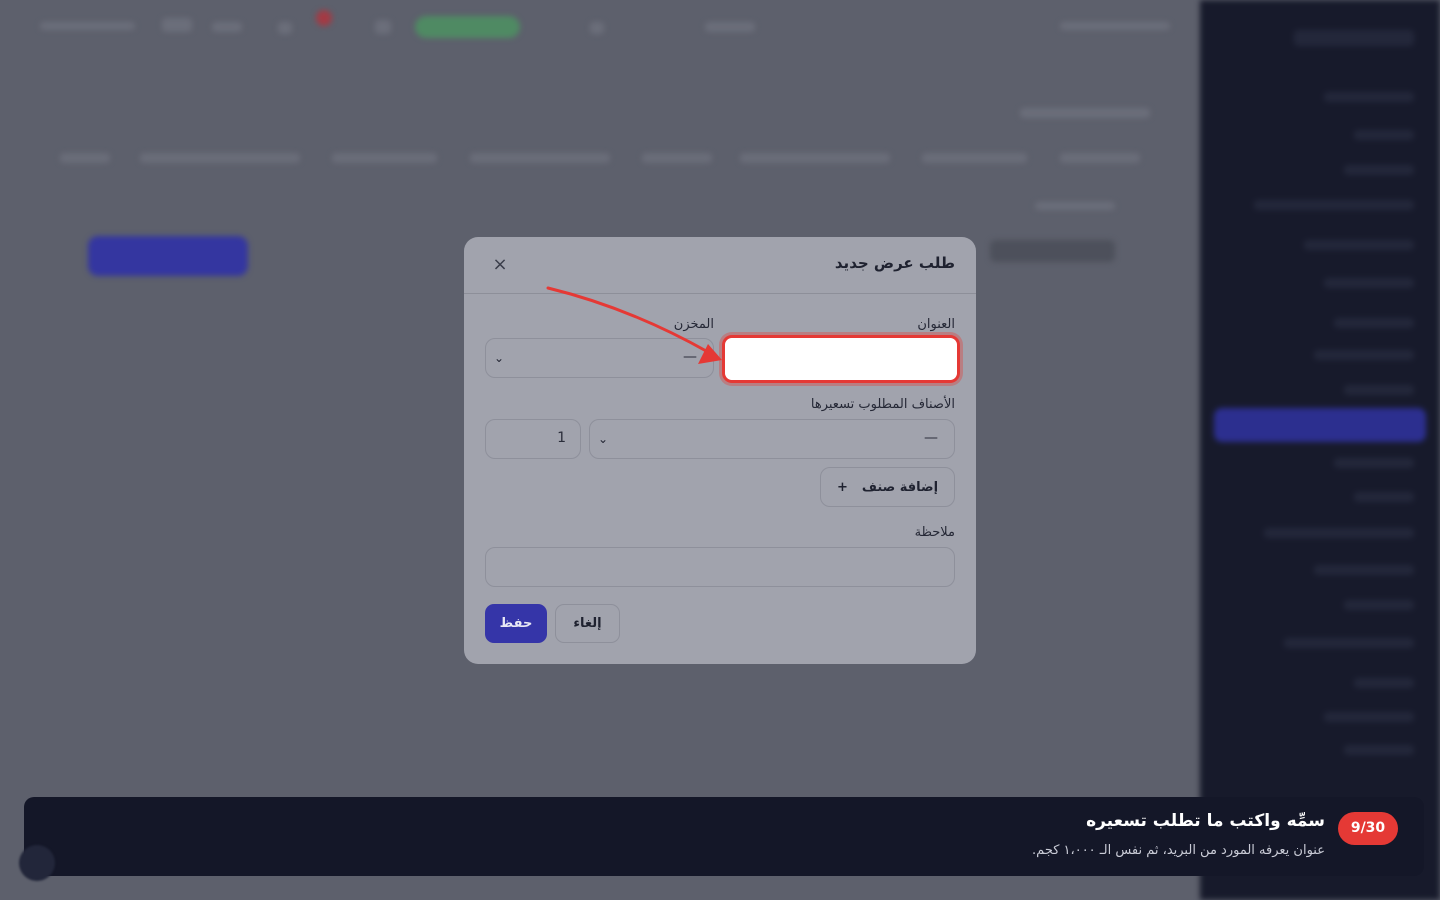 This screenshot has height=900, width=1440. I want to click on note-label: ملاحظة, so click(934, 532).